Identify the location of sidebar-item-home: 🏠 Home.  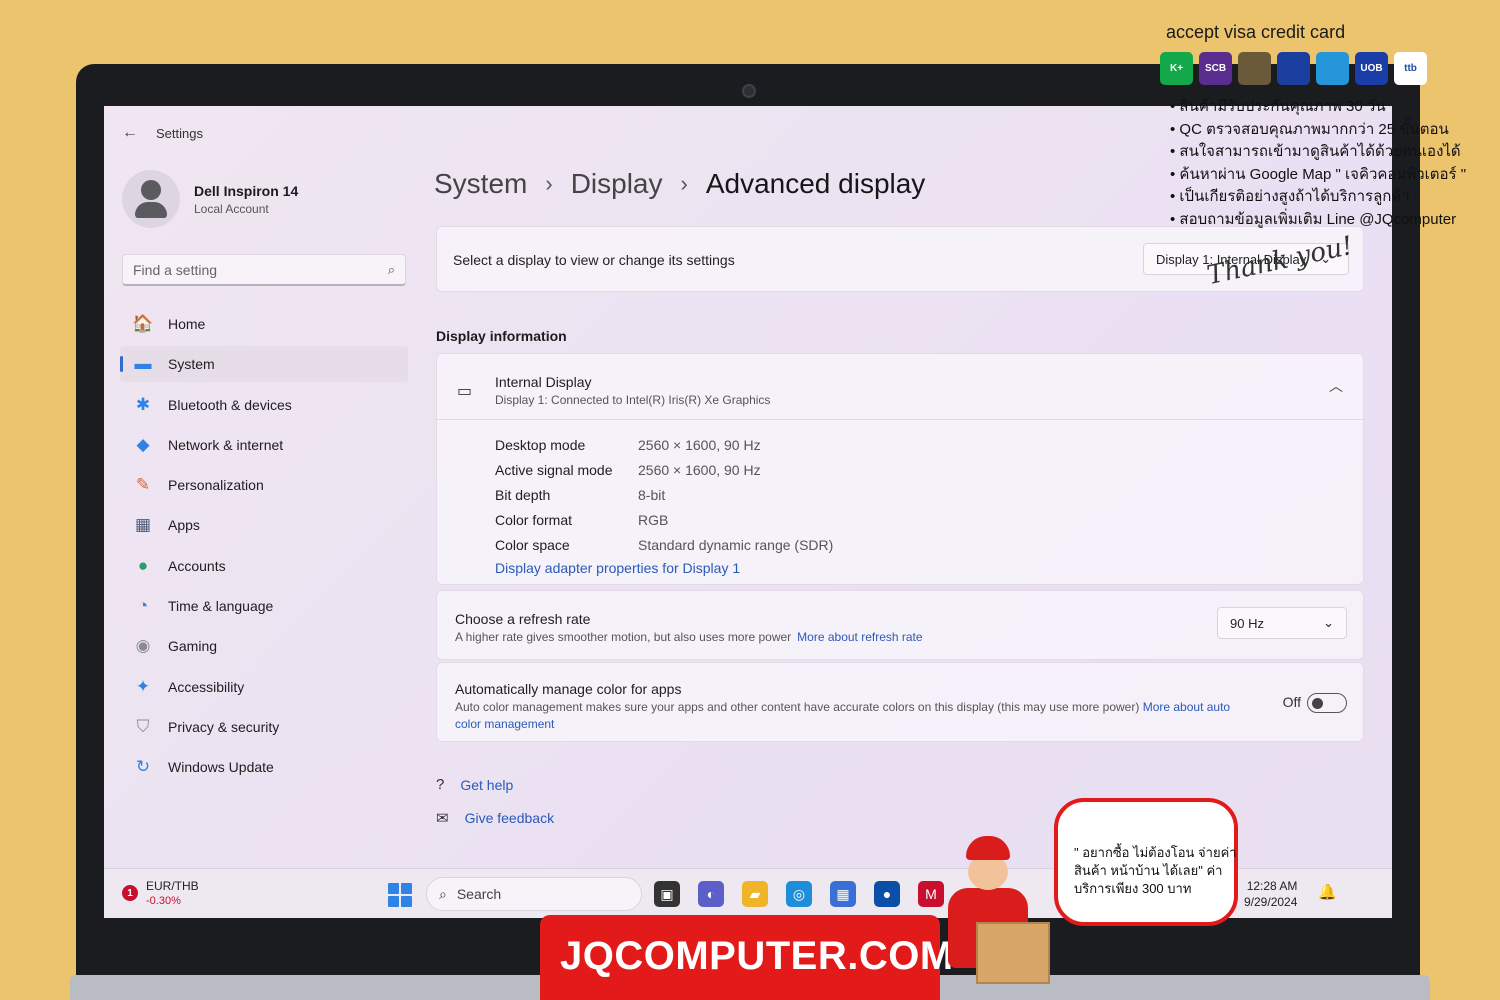
(264, 324).